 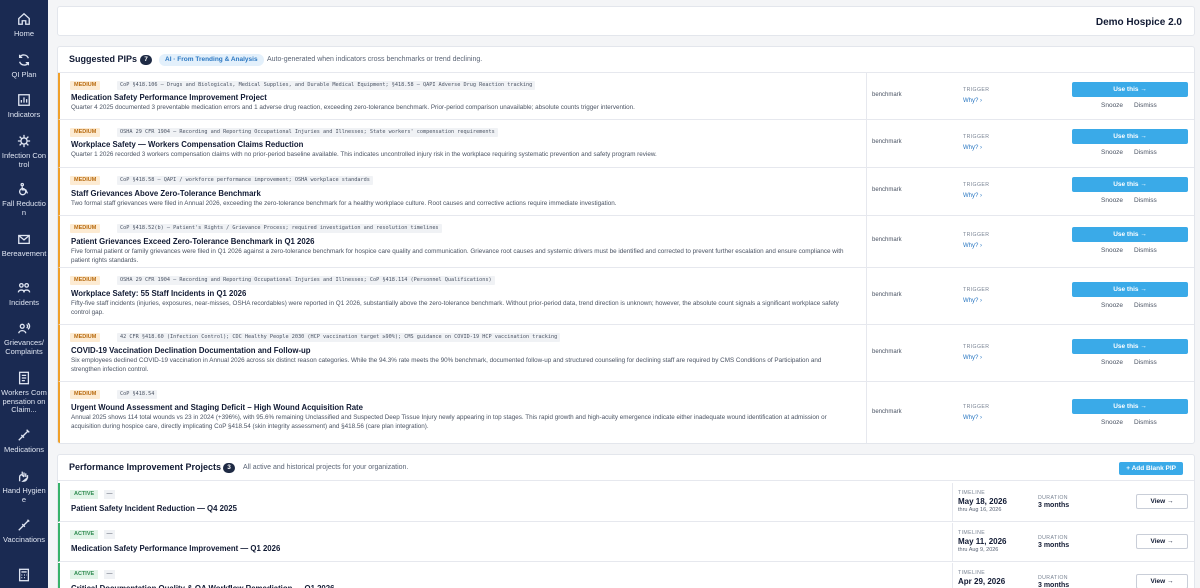 I want to click on sidebar-item-label: Bereavement, so click(x=24, y=253).